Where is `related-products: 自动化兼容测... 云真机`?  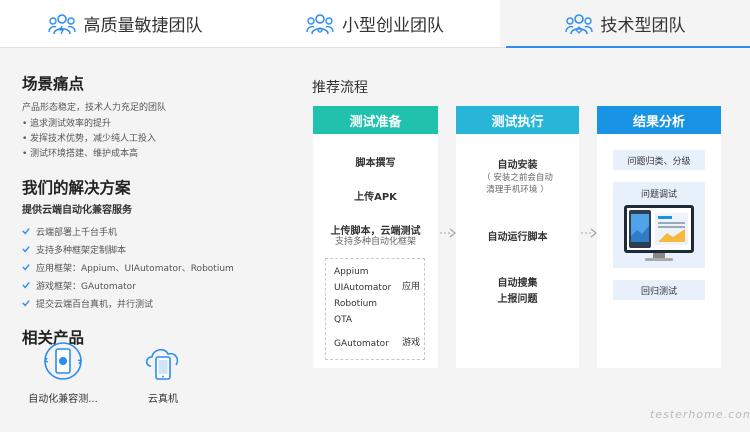
related-products: 自动化兼容测... 云真机 is located at coordinates (113, 372).